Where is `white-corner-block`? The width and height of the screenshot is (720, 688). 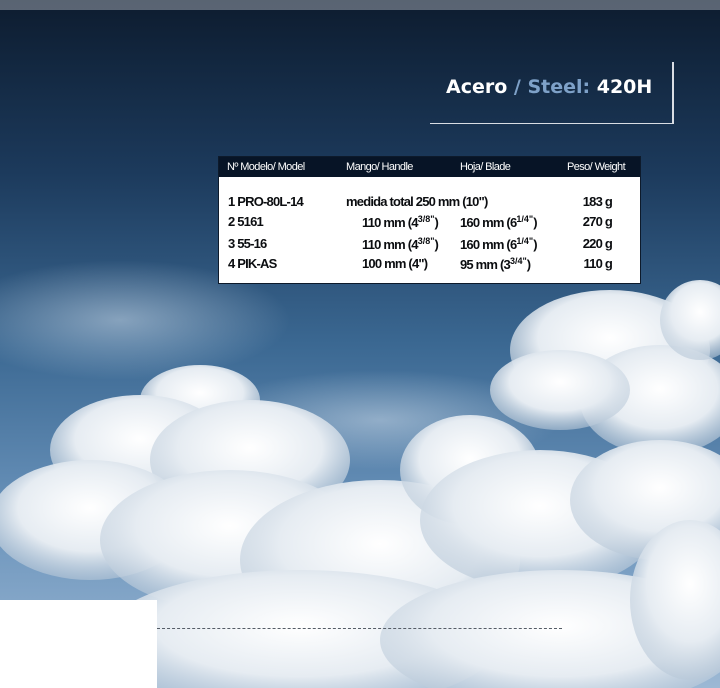
white-corner-block is located at coordinates (78, 644).